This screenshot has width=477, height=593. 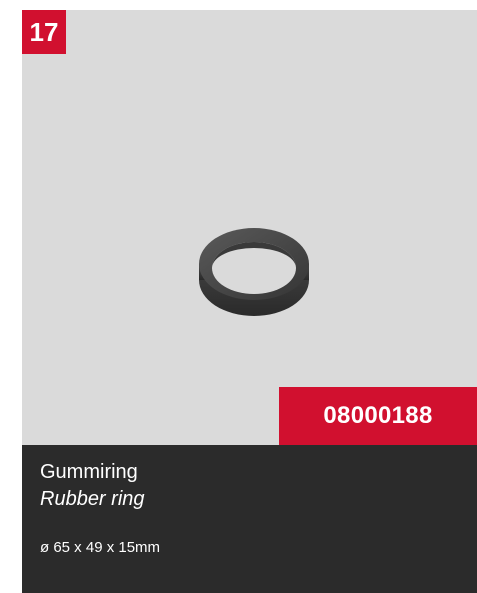 What do you see at coordinates (92, 499) in the screenshot?
I see `product-name-english: Rubber ring` at bounding box center [92, 499].